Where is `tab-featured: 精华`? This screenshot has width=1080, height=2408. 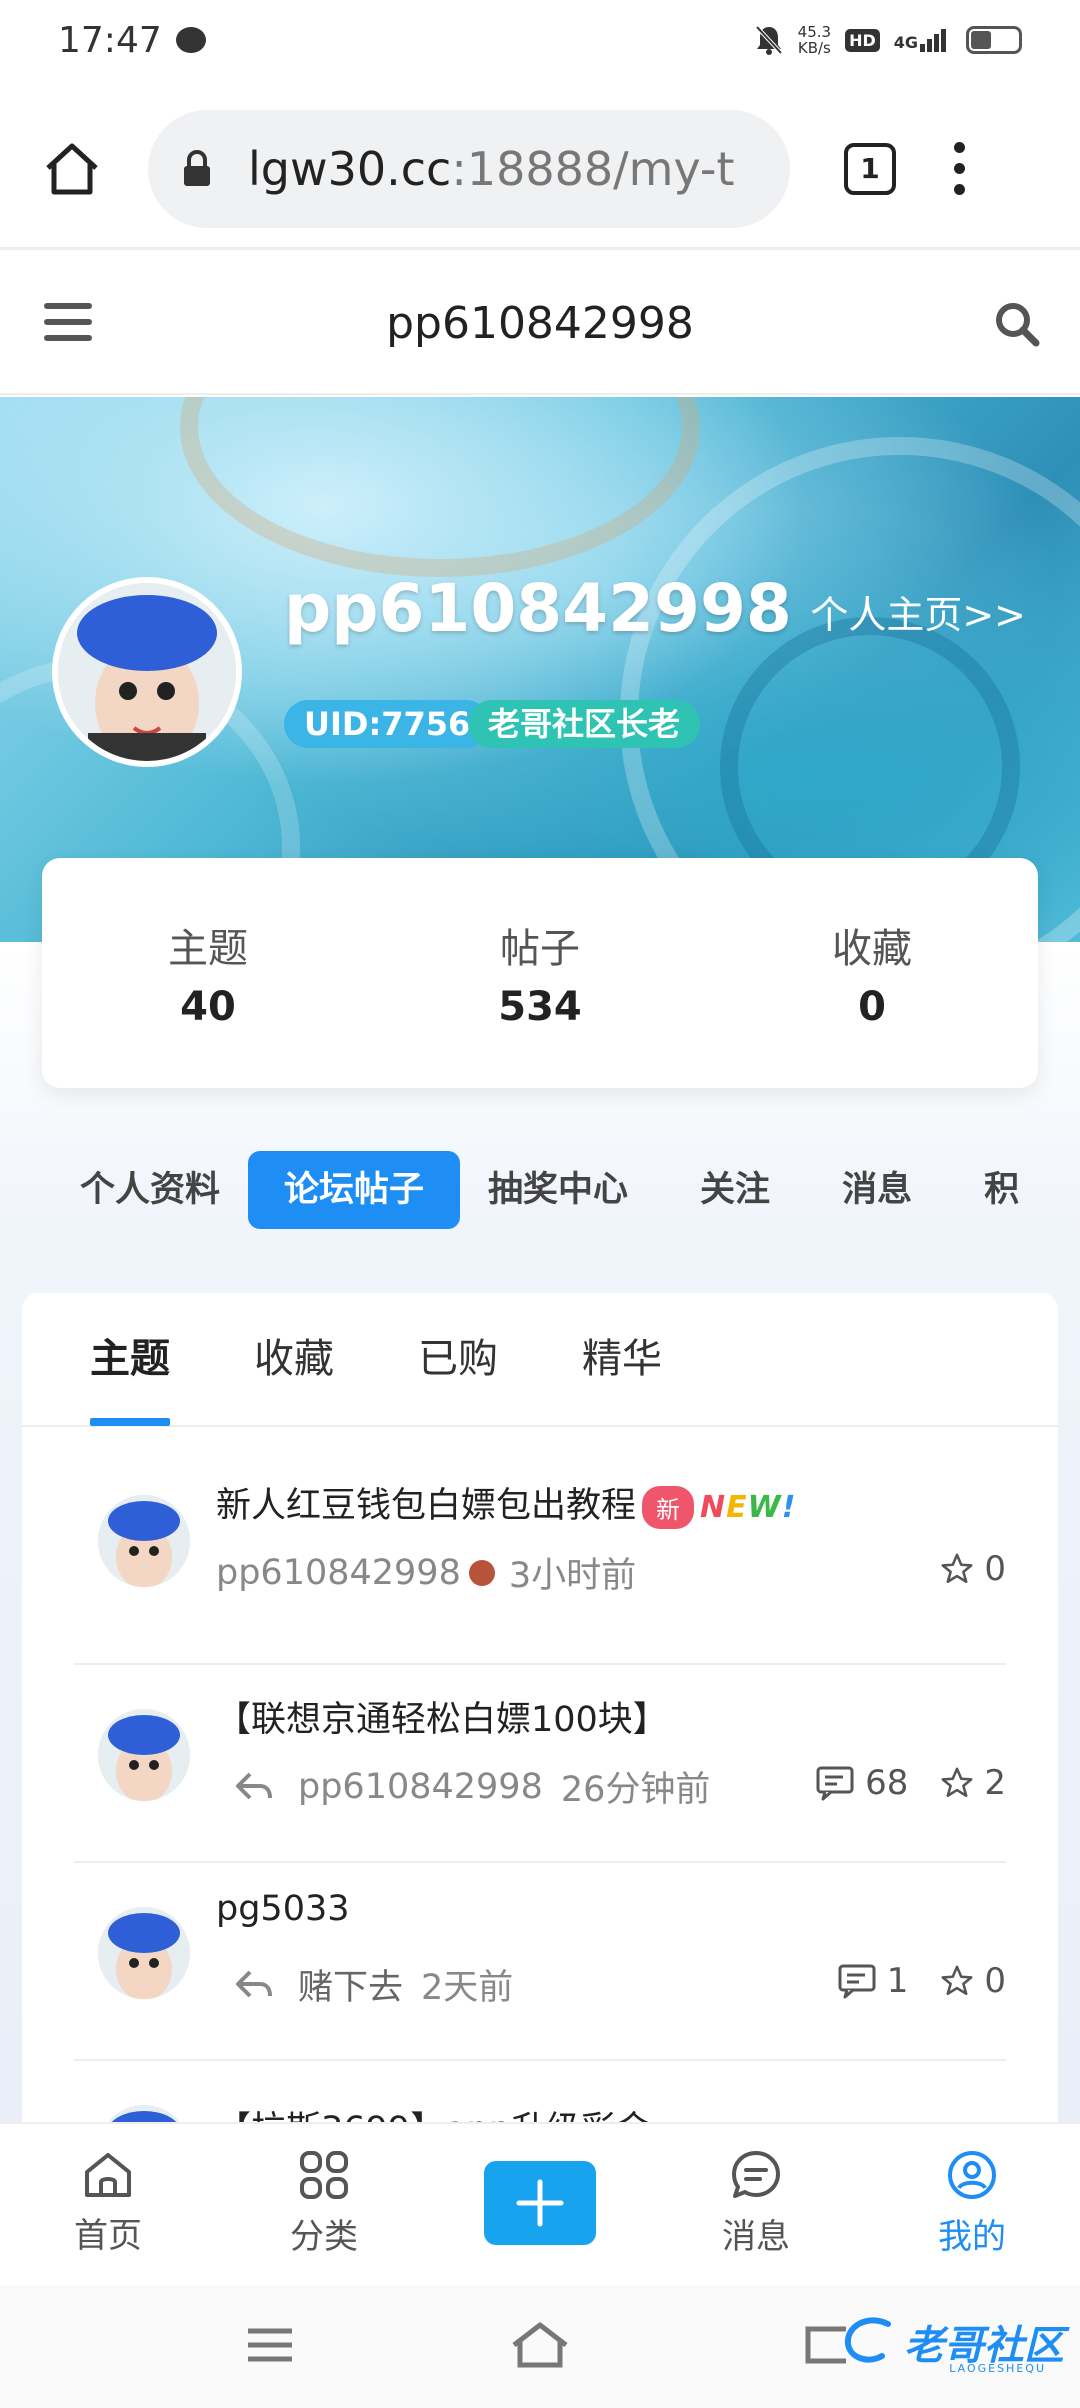
tab-featured: 精华 is located at coordinates (622, 1359).